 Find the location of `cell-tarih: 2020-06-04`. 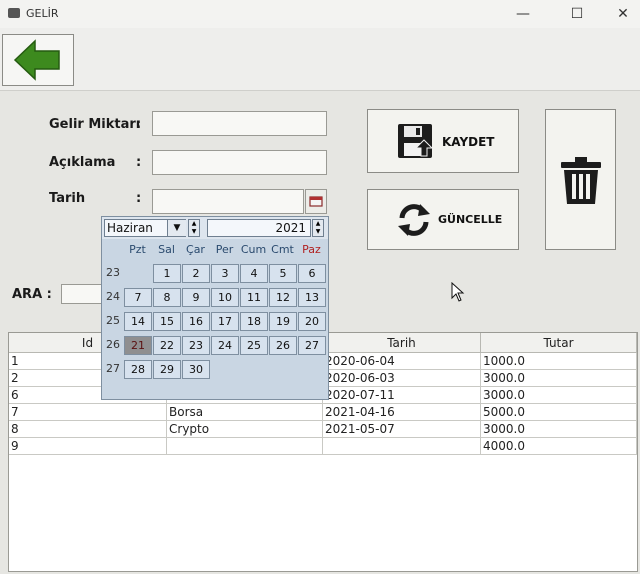

cell-tarih: 2020-06-04 is located at coordinates (402, 361).